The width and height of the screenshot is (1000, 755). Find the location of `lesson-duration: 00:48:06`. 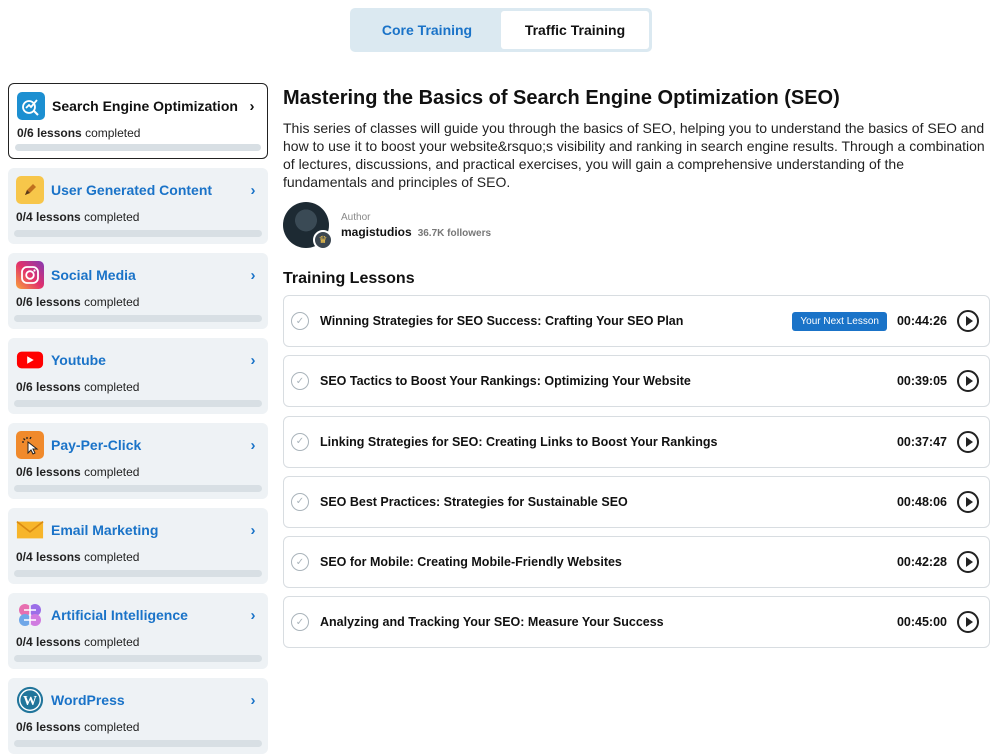

lesson-duration: 00:48:06 is located at coordinates (921, 501).